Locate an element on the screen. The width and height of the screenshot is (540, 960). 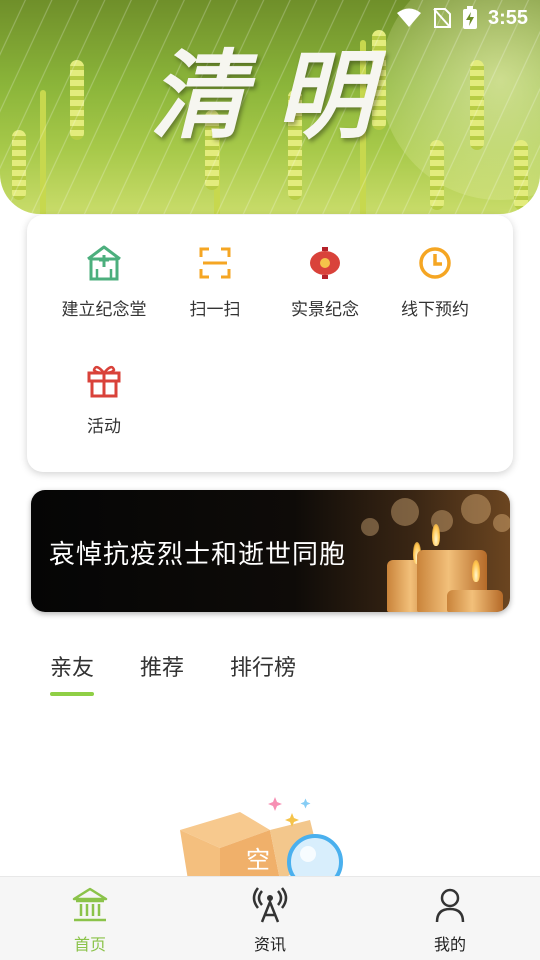
tab-ranking: 排行榜 is located at coordinates (263, 673).